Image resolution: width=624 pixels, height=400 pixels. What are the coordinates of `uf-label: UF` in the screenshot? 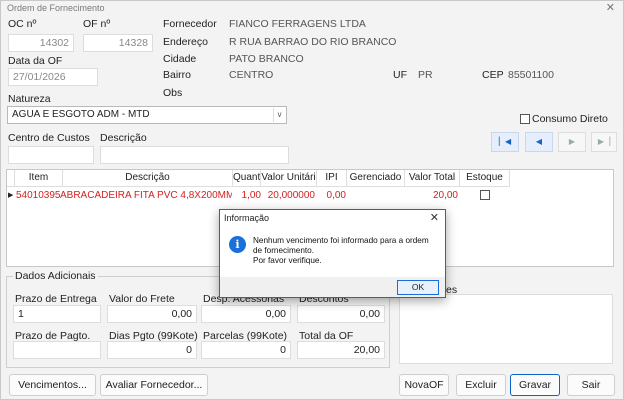 It's located at (400, 75).